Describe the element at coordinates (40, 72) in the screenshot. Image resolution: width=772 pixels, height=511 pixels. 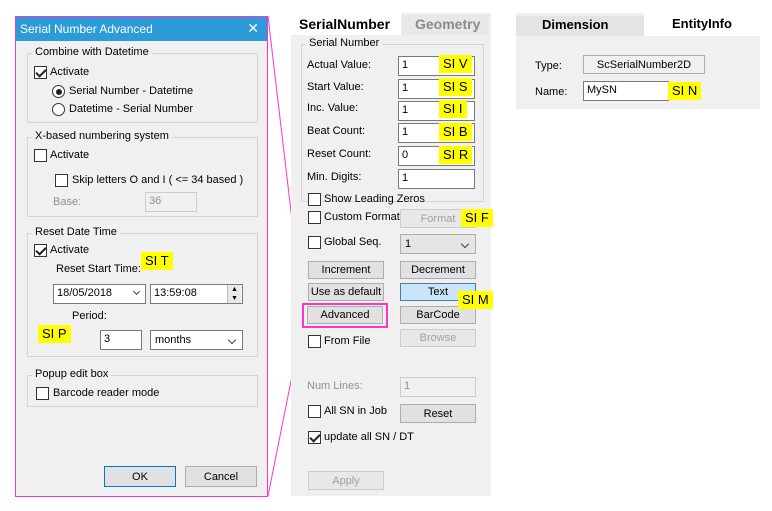
I see `combine-activate-checkbox` at that location.